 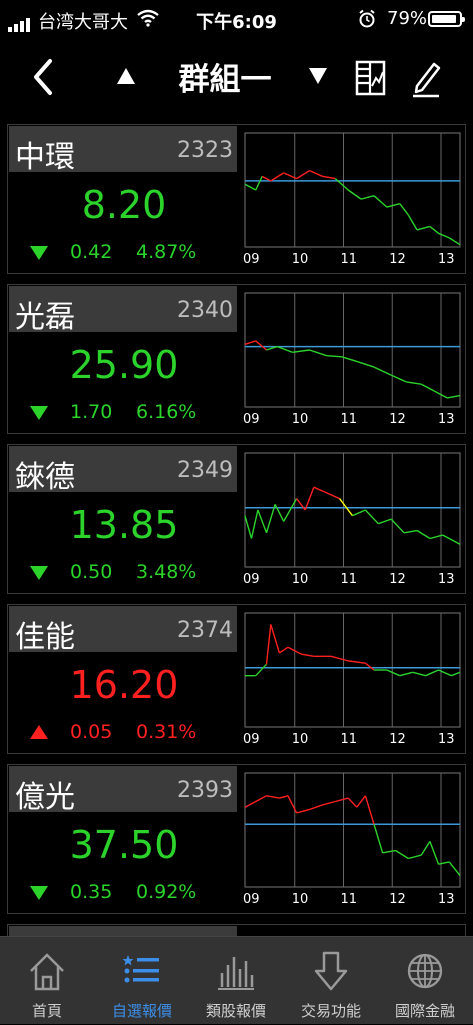 What do you see at coordinates (370, 78) in the screenshot?
I see `chart-view-icon` at bounding box center [370, 78].